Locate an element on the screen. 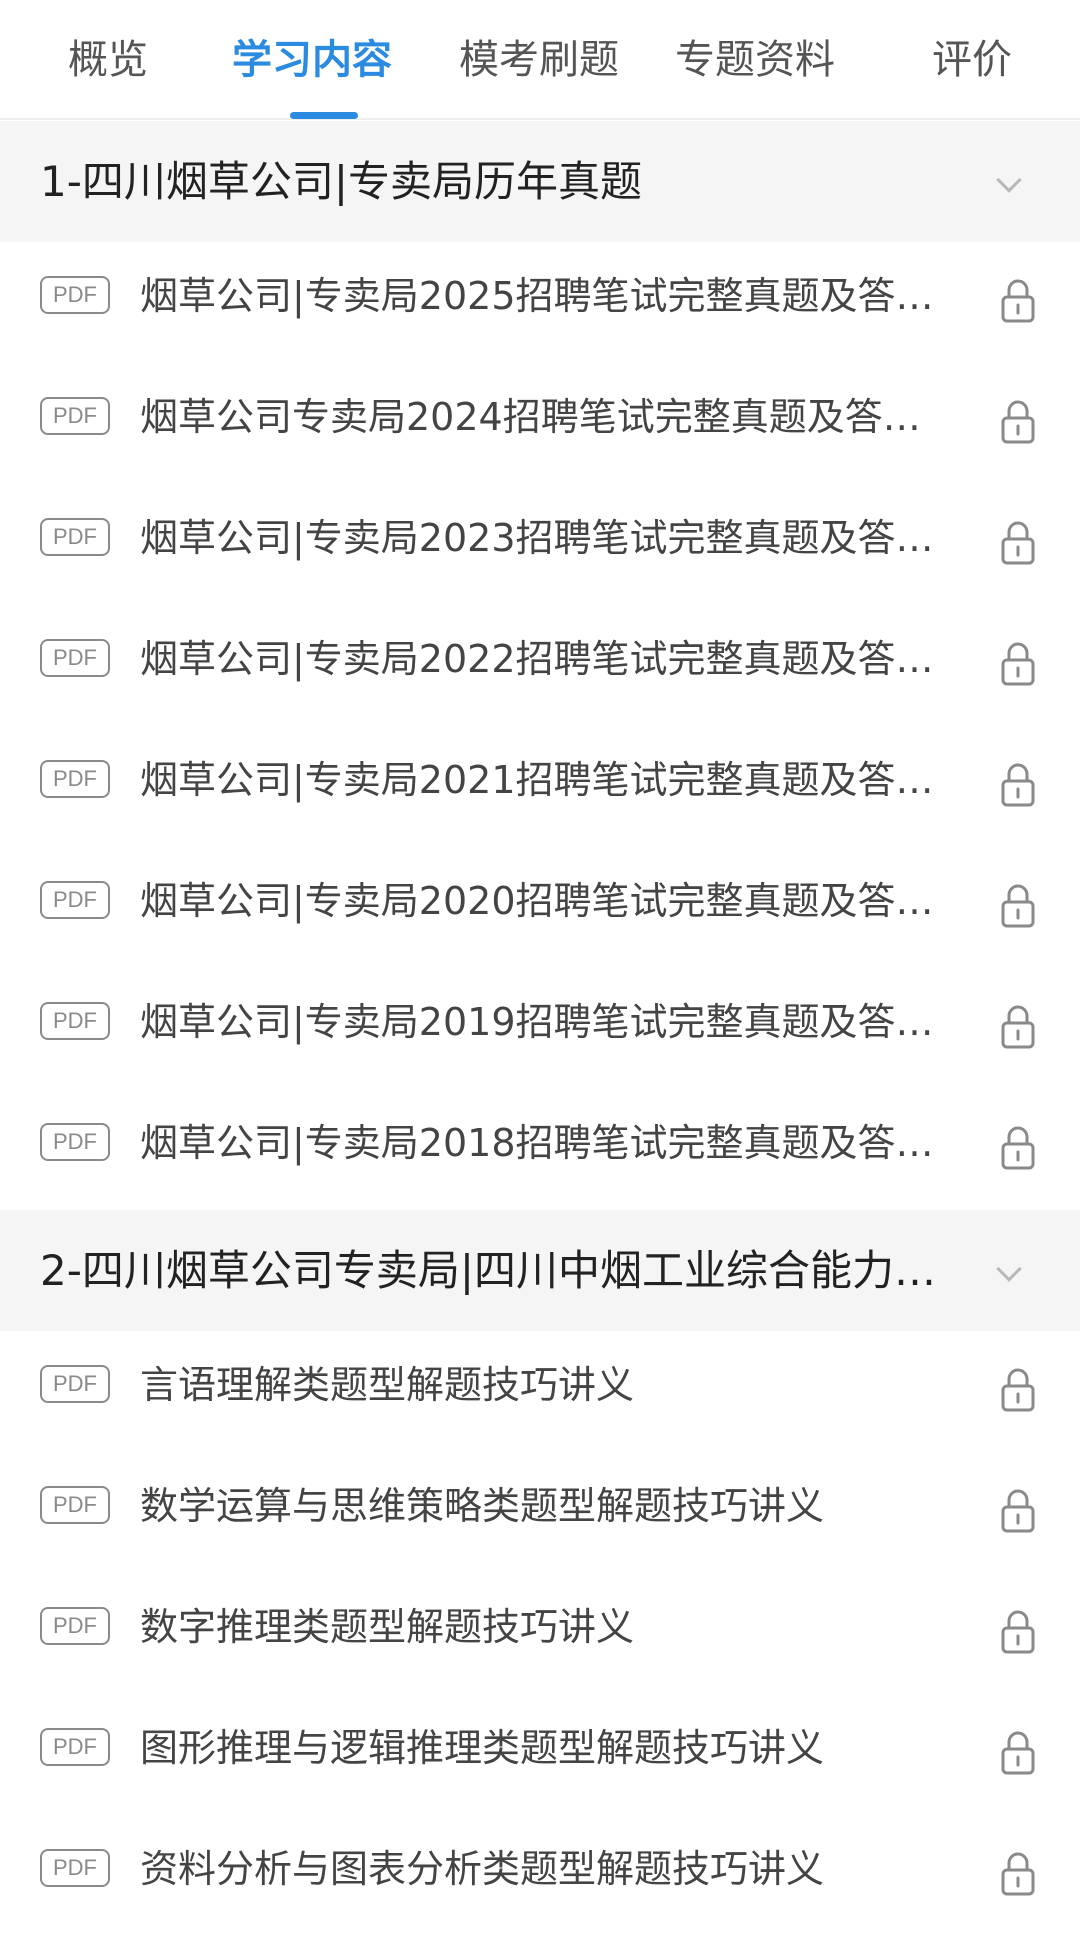 This screenshot has height=1936, width=1080. list-item: PDF 数学运算与思维策略类题型解题技巧讲义 is located at coordinates (540, 1512).